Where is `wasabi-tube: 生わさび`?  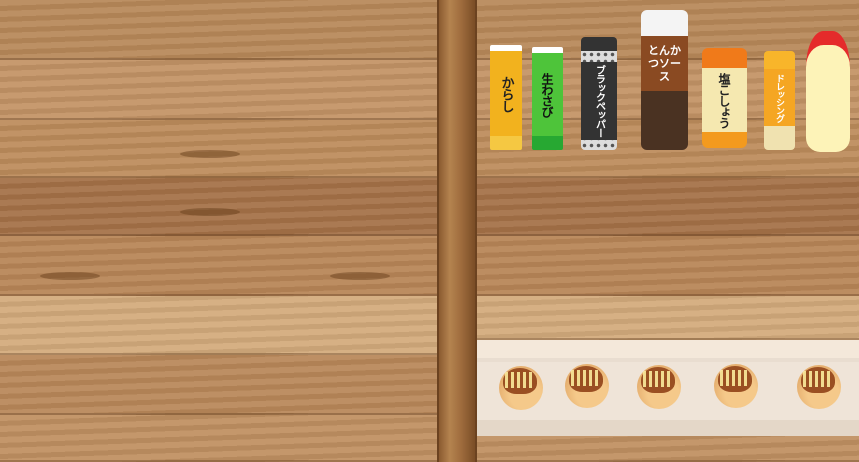
wasabi-tube: 生わさび is located at coordinates (547, 98).